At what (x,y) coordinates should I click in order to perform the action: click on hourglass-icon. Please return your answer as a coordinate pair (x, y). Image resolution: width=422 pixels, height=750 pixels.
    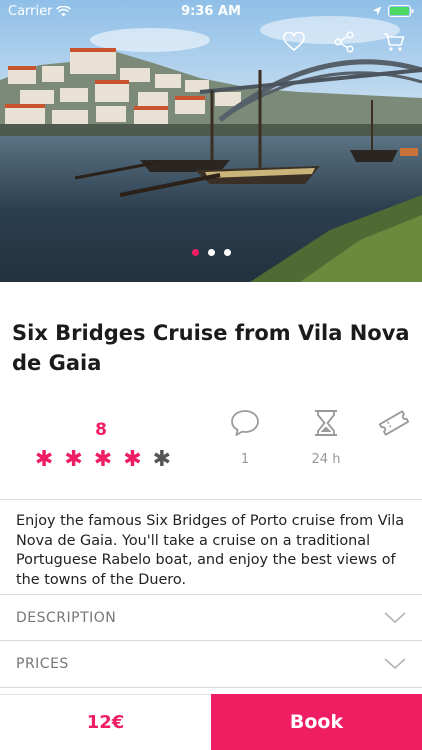
    Looking at the image, I should click on (326, 423).